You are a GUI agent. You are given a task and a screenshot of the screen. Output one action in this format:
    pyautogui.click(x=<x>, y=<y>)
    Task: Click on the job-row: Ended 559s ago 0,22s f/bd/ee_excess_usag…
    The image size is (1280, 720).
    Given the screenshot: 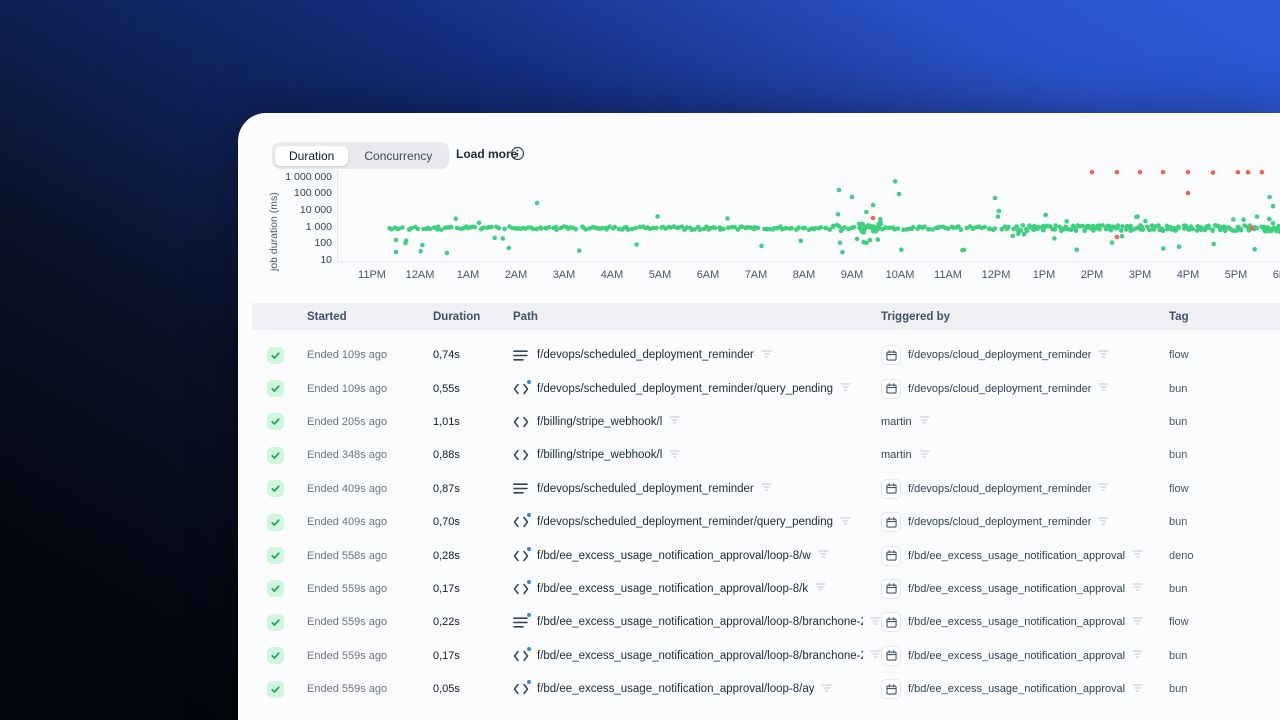 What is the action you would take?
    pyautogui.click(x=766, y=623)
    